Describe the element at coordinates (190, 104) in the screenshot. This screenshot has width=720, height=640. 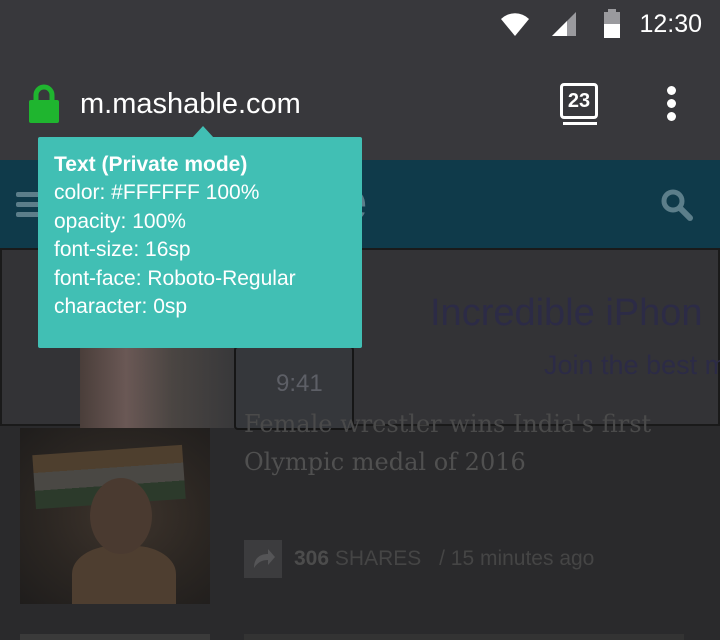
I see `url-bar-text: m.mashable.com` at that location.